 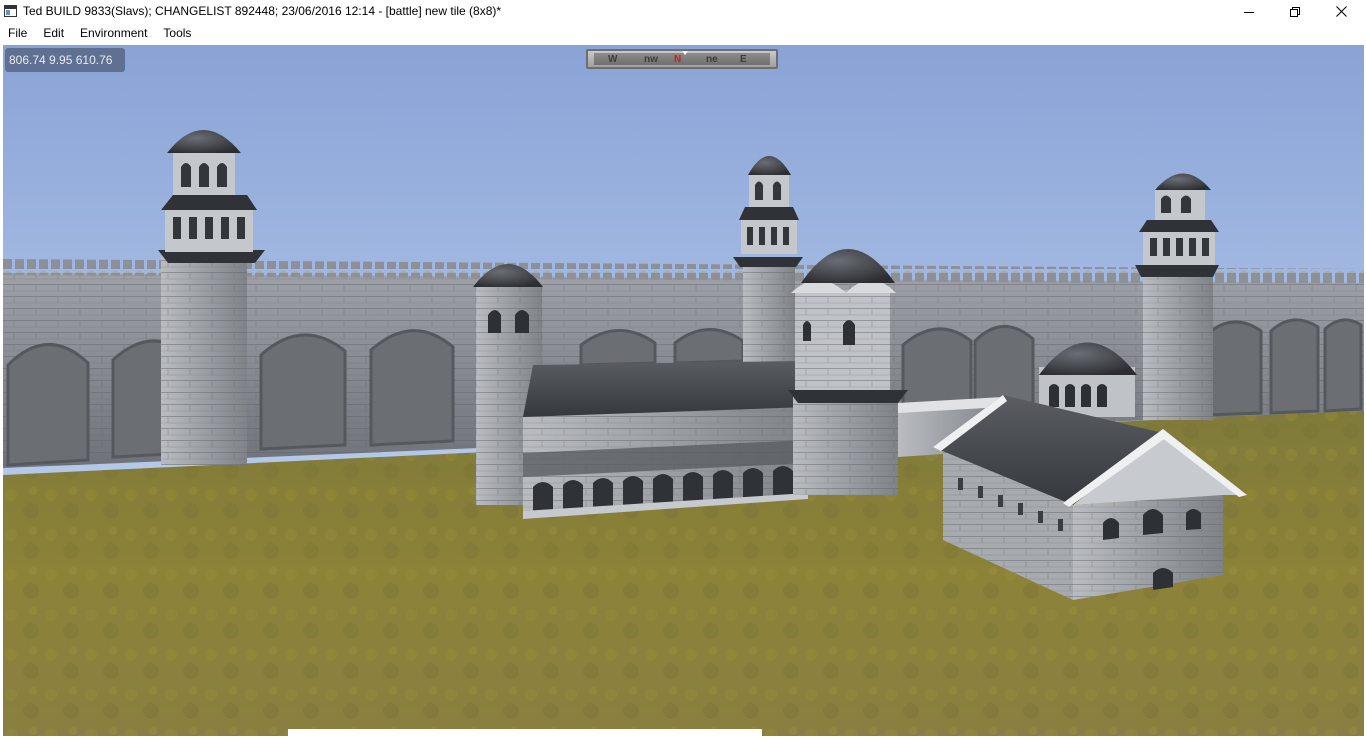 I want to click on menu-tools: Tools, so click(x=177, y=33).